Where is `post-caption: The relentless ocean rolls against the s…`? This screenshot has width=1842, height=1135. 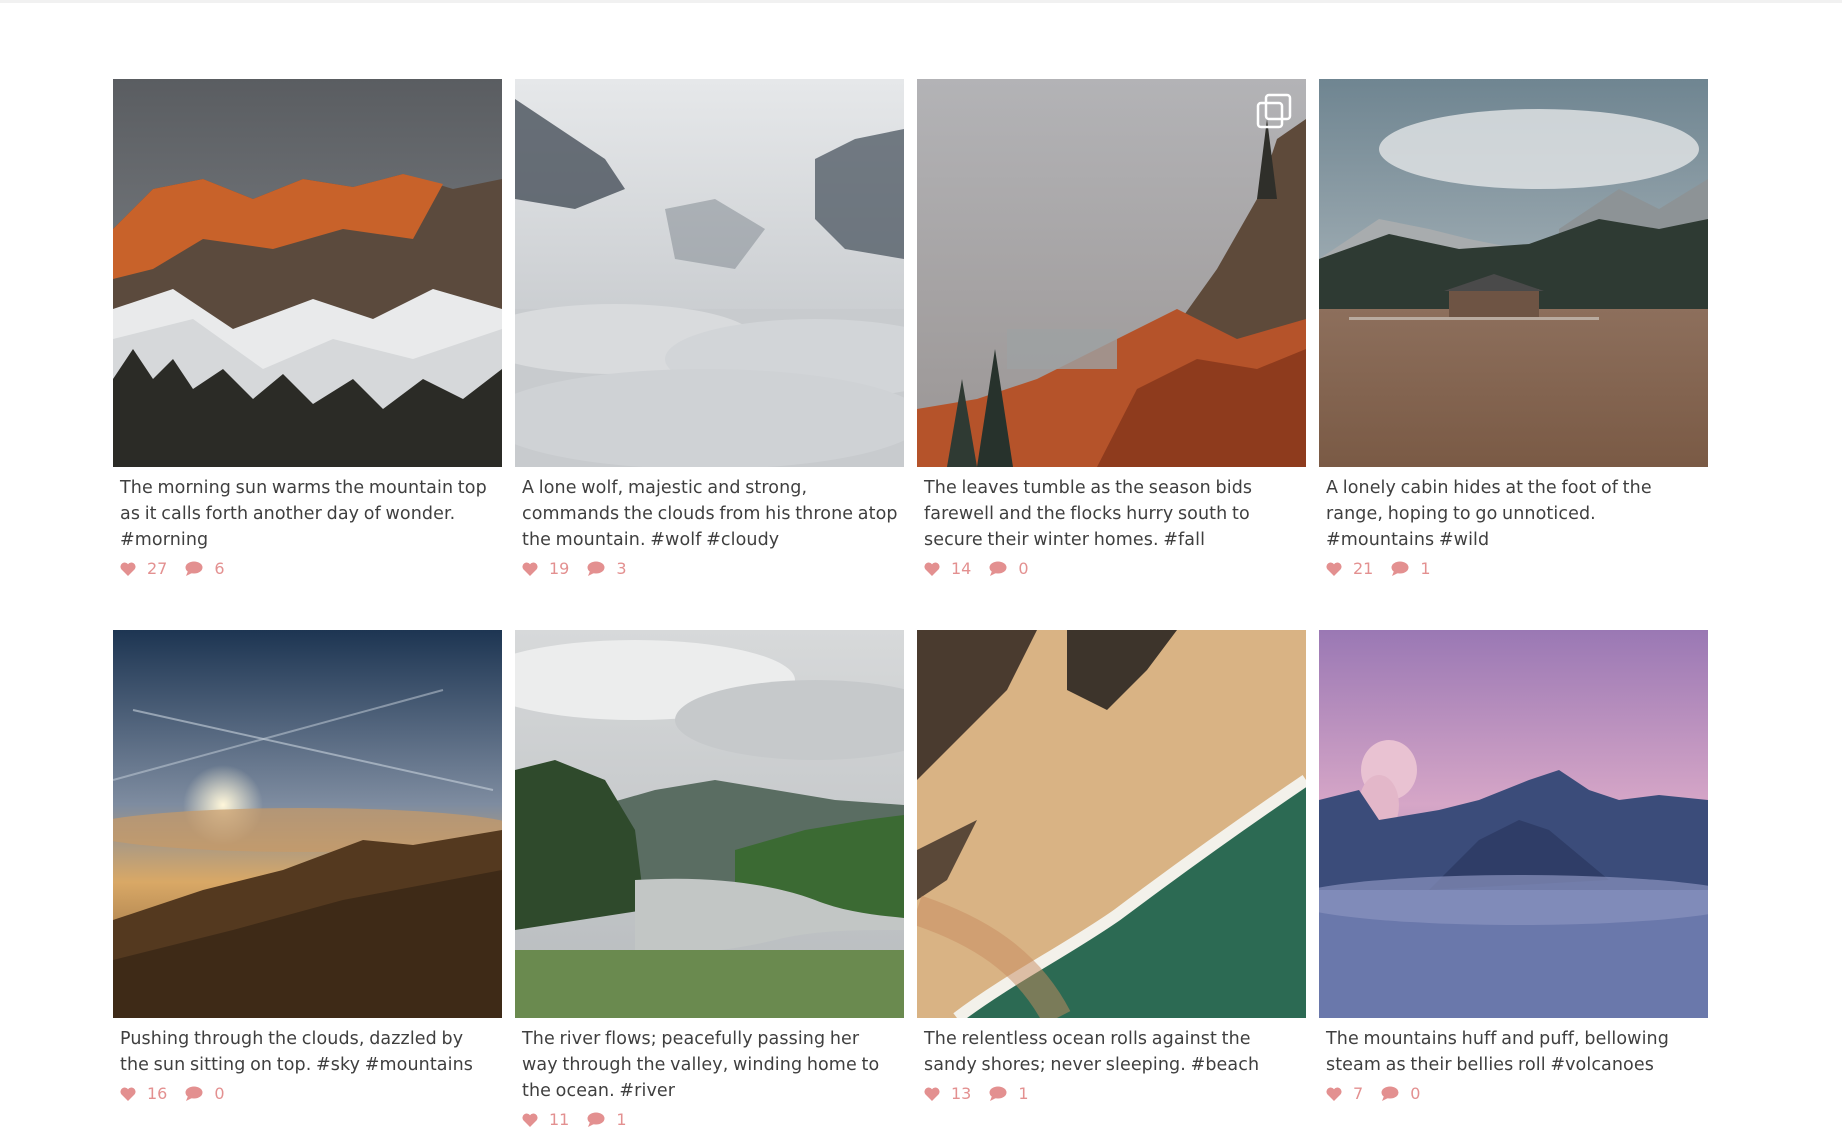
post-caption: The relentless ocean rolls against the s… is located at coordinates (1092, 1052).